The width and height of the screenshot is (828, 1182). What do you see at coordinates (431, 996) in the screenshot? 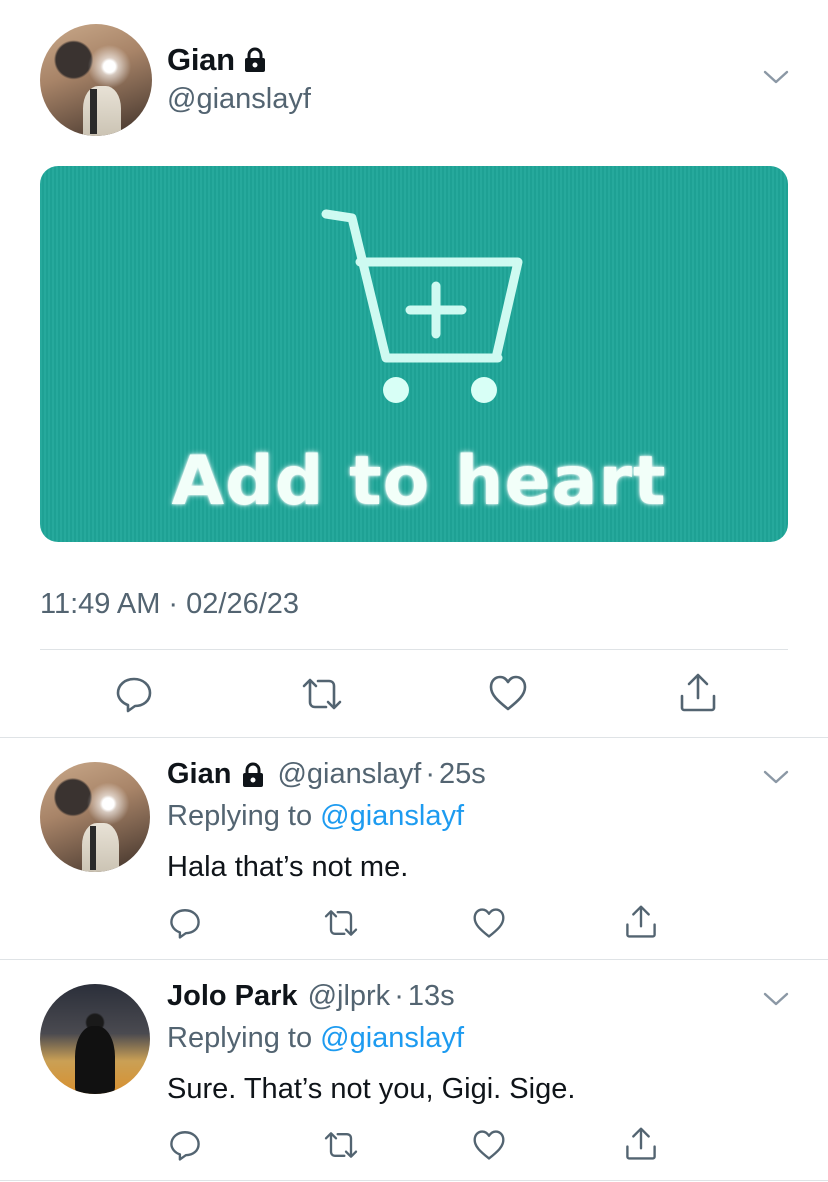
I see `reply-time: 13s` at bounding box center [431, 996].